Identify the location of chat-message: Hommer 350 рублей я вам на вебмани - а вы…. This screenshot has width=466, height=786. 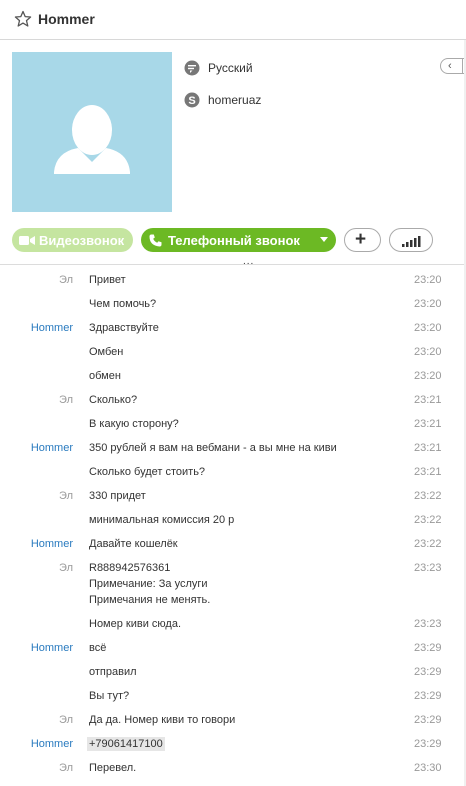
(233, 448).